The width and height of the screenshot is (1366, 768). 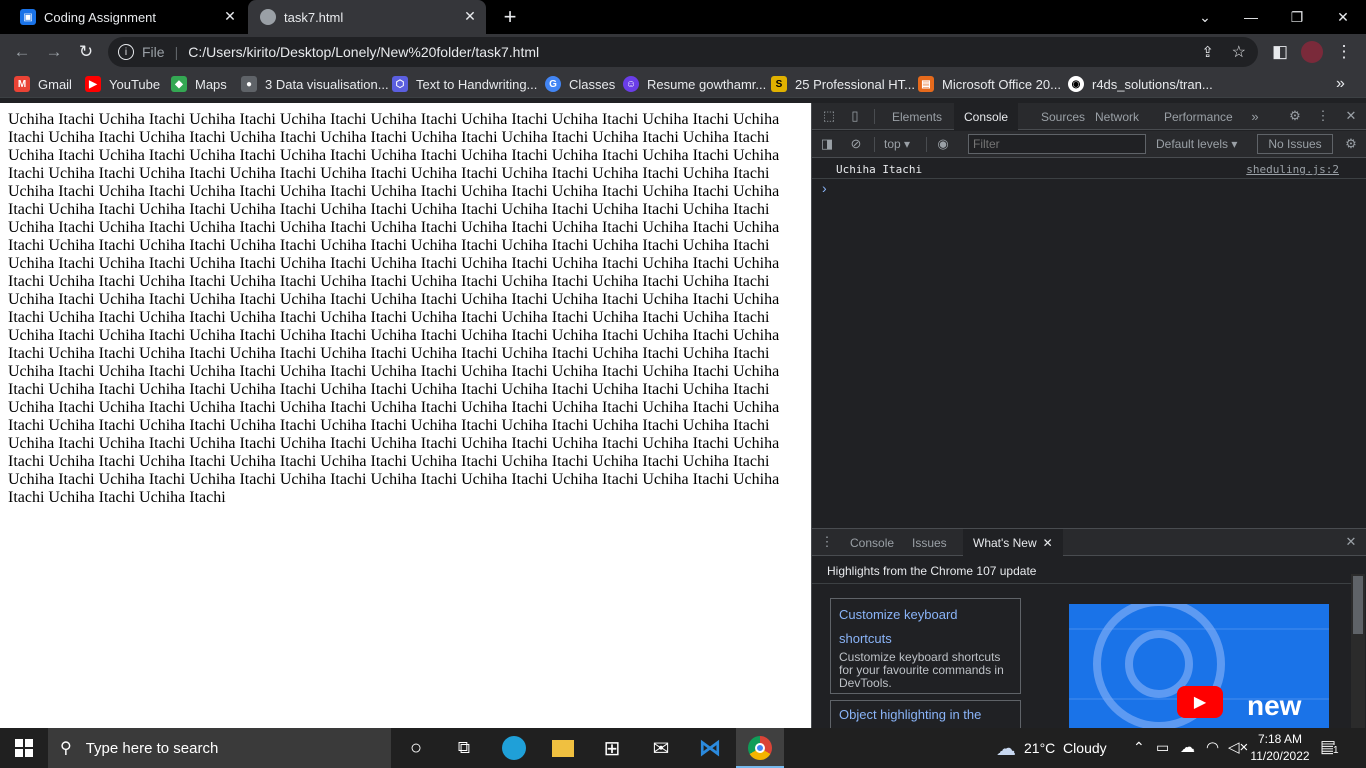 What do you see at coordinates (943, 144) in the screenshot?
I see `eye-icon: ◉` at bounding box center [943, 144].